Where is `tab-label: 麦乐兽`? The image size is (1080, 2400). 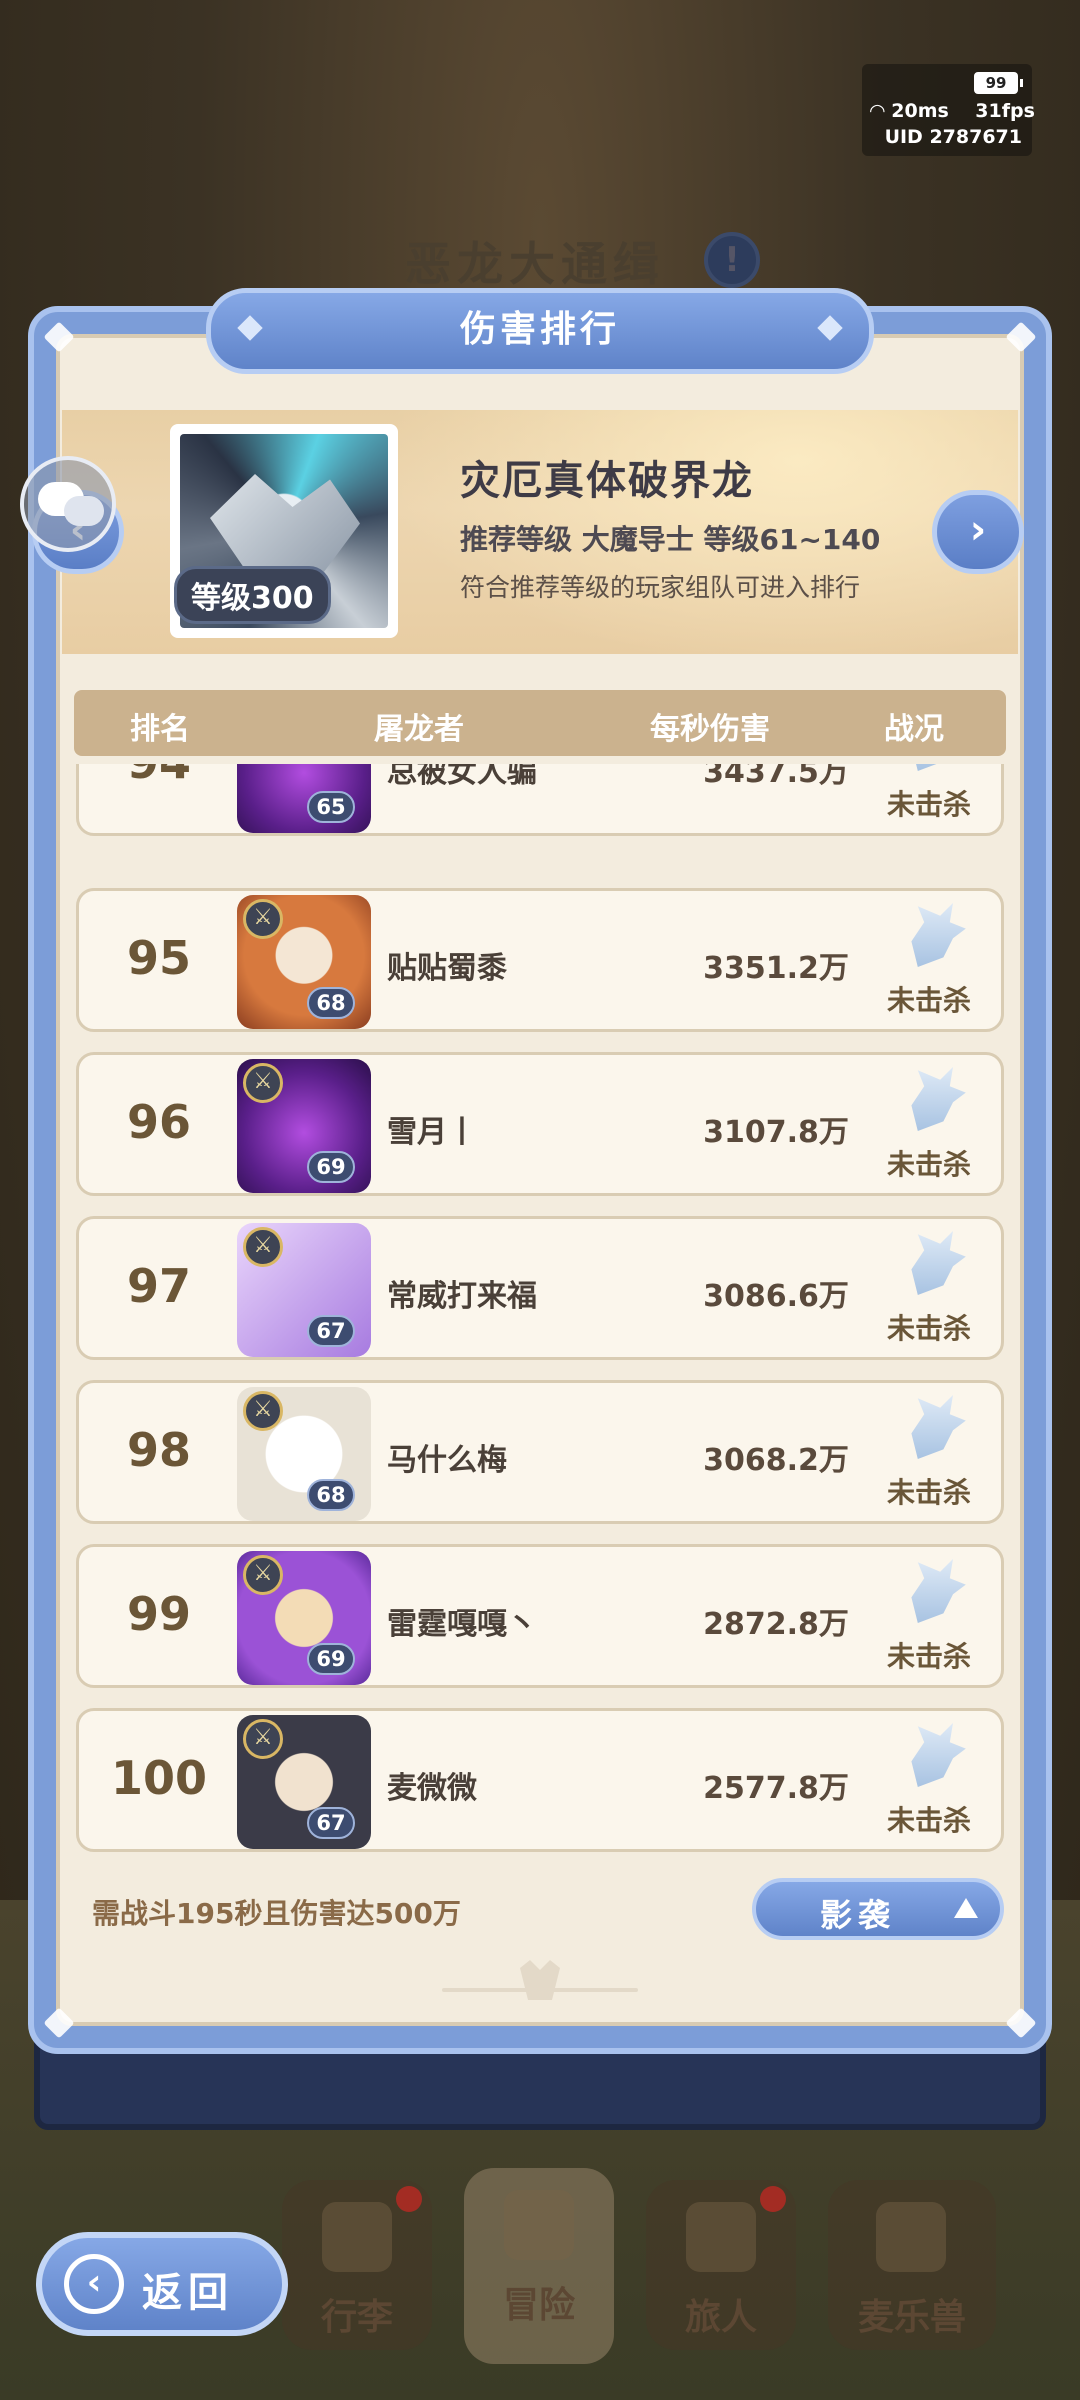 tab-label: 麦乐兽 is located at coordinates (911, 2317).